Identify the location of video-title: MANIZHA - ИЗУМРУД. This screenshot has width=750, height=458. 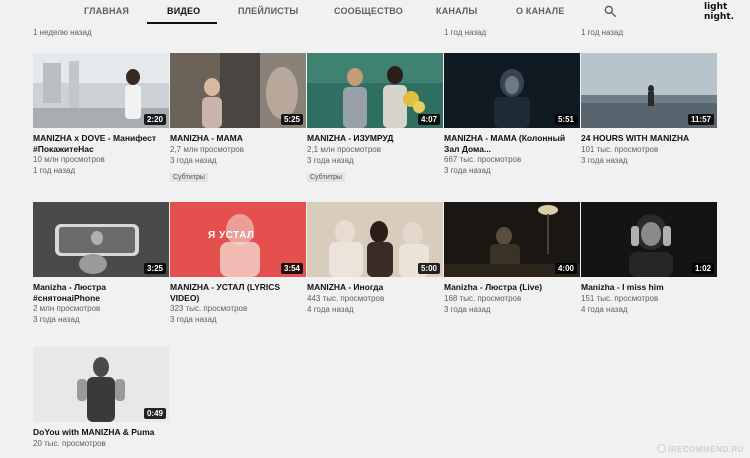
(375, 138).